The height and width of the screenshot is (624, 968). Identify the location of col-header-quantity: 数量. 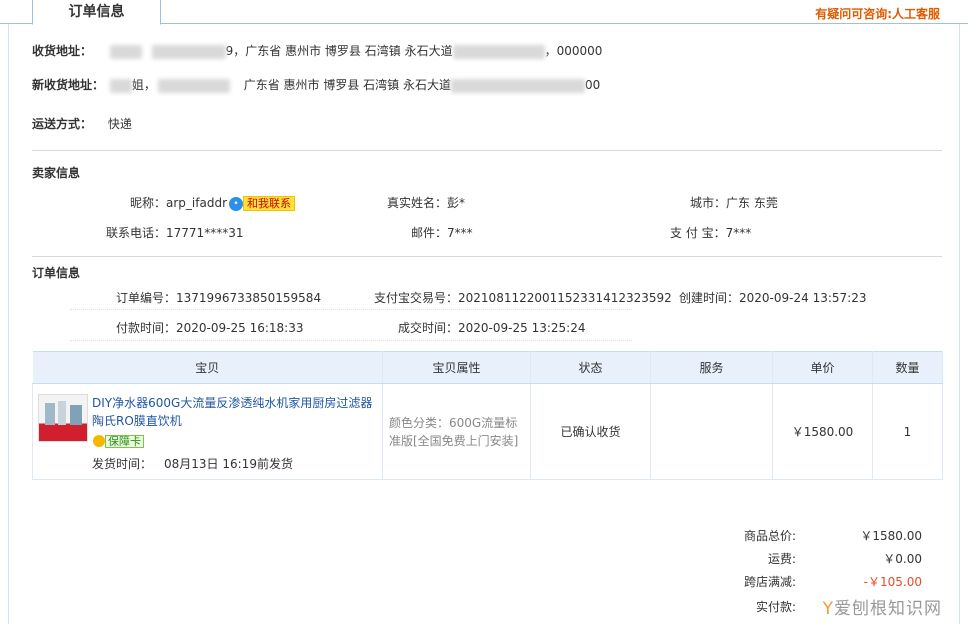
(907, 367).